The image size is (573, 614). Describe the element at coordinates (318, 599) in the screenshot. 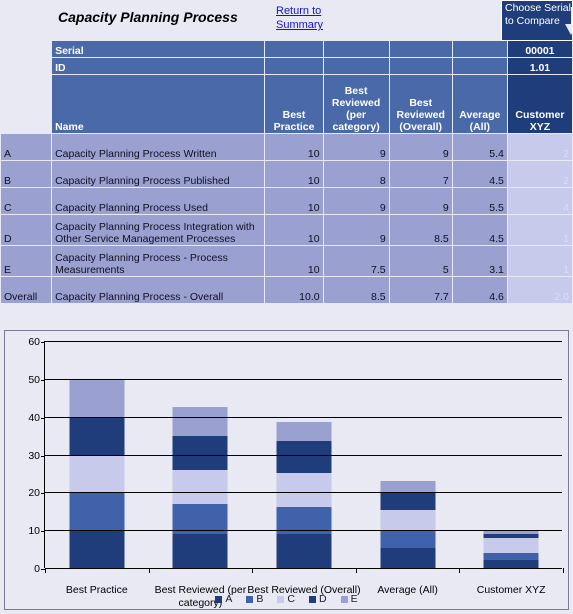

I see `legend-item-D: D` at that location.